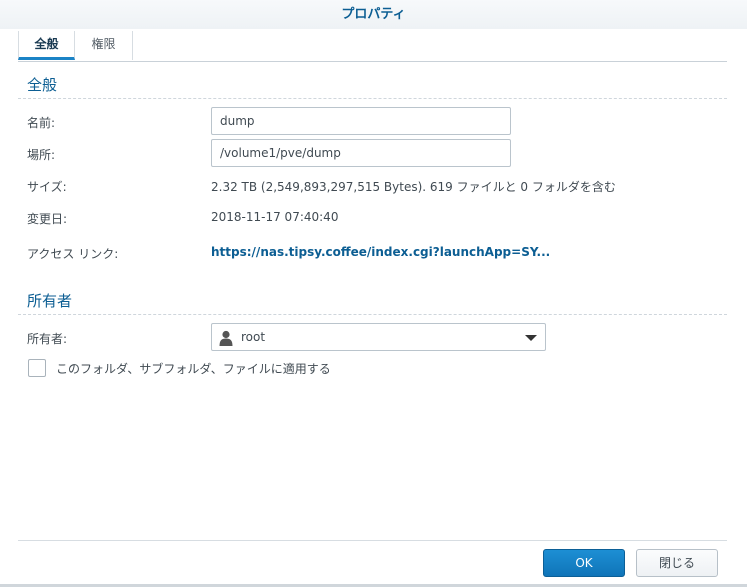 This screenshot has height=587, width=747. What do you see at coordinates (46, 45) in the screenshot?
I see `tab-general: 全般` at bounding box center [46, 45].